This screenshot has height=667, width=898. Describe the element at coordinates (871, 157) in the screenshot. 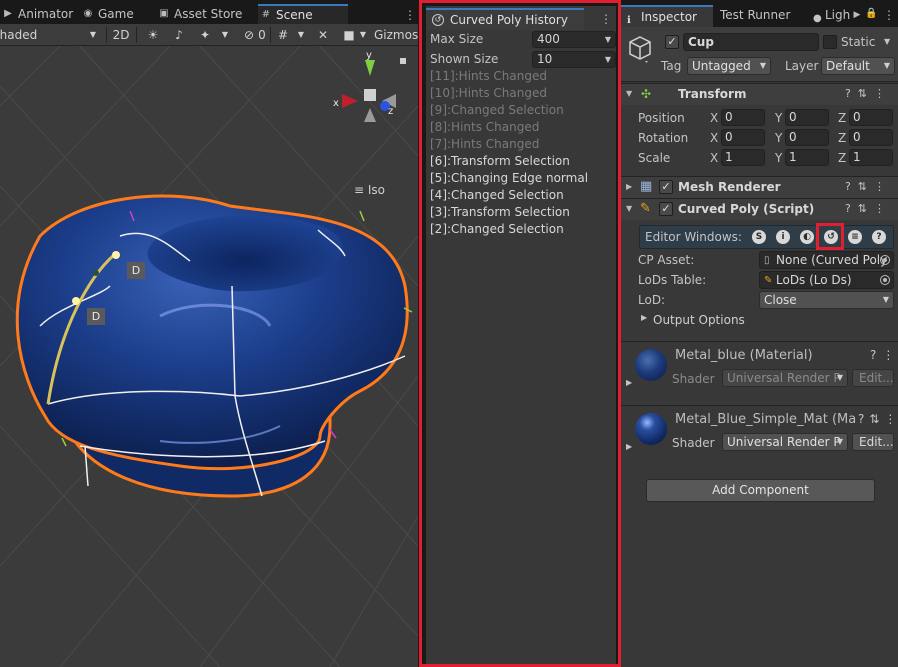

I see `scale-z-field: 1` at that location.